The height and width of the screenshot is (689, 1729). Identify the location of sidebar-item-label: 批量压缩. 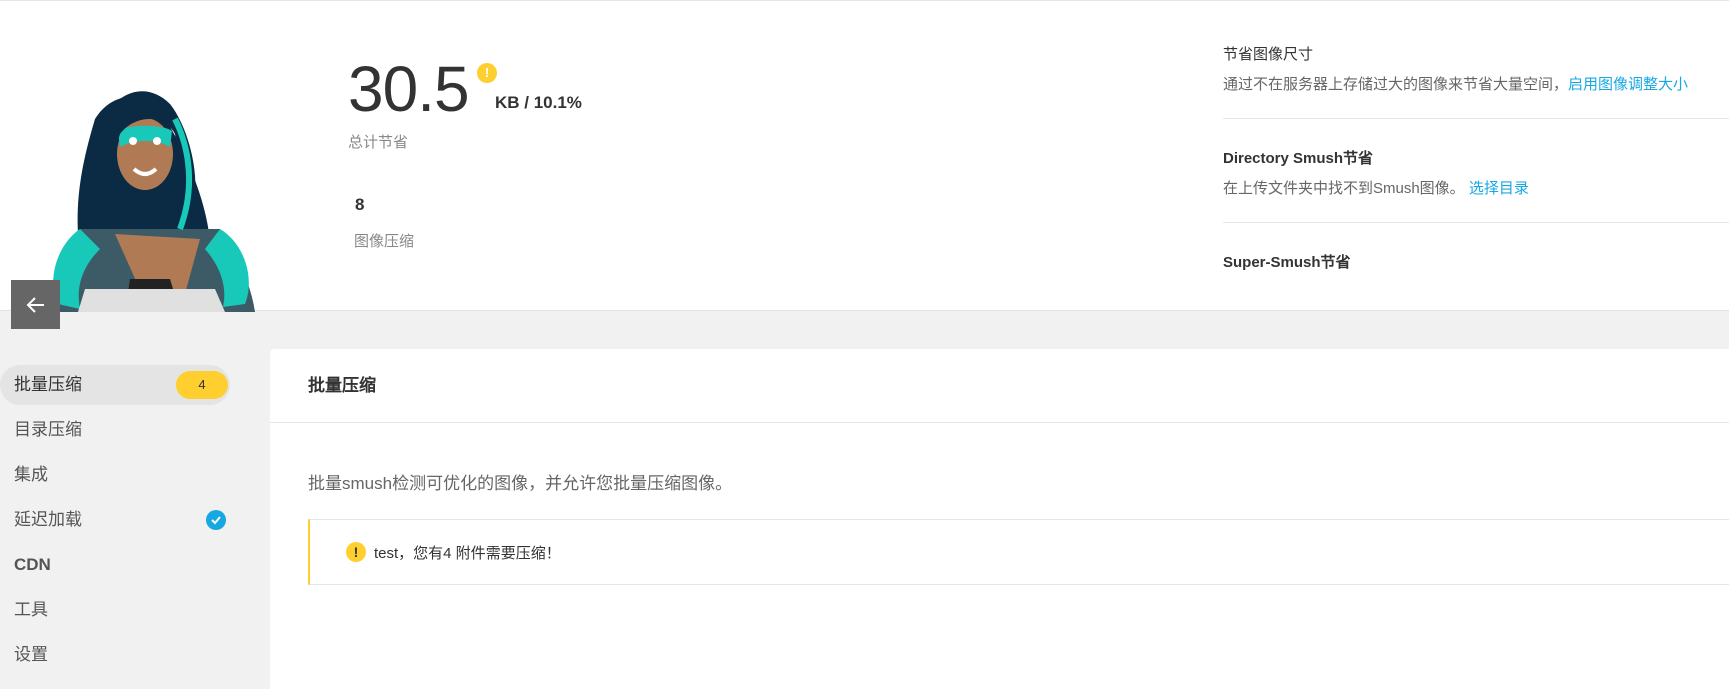
(48, 384).